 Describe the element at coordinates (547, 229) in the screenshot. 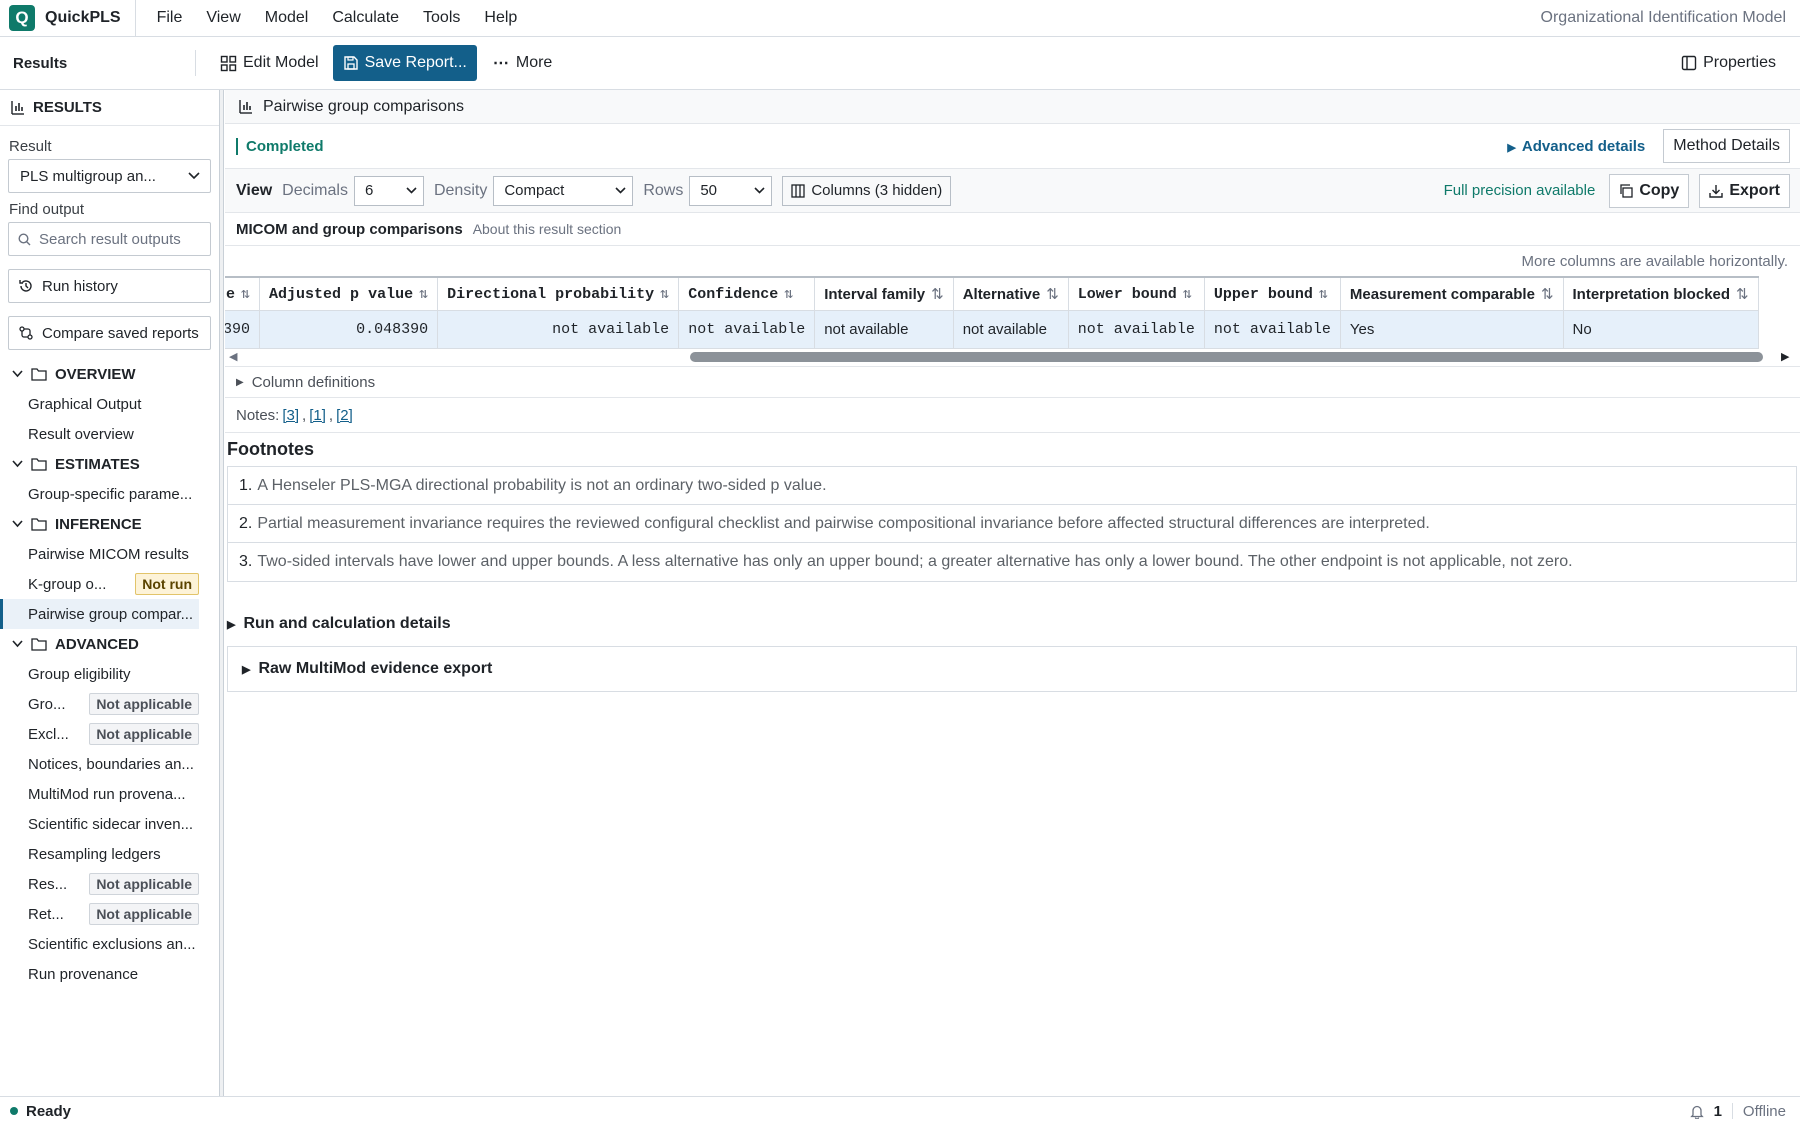

I see `about-section-link: About this result section` at that location.